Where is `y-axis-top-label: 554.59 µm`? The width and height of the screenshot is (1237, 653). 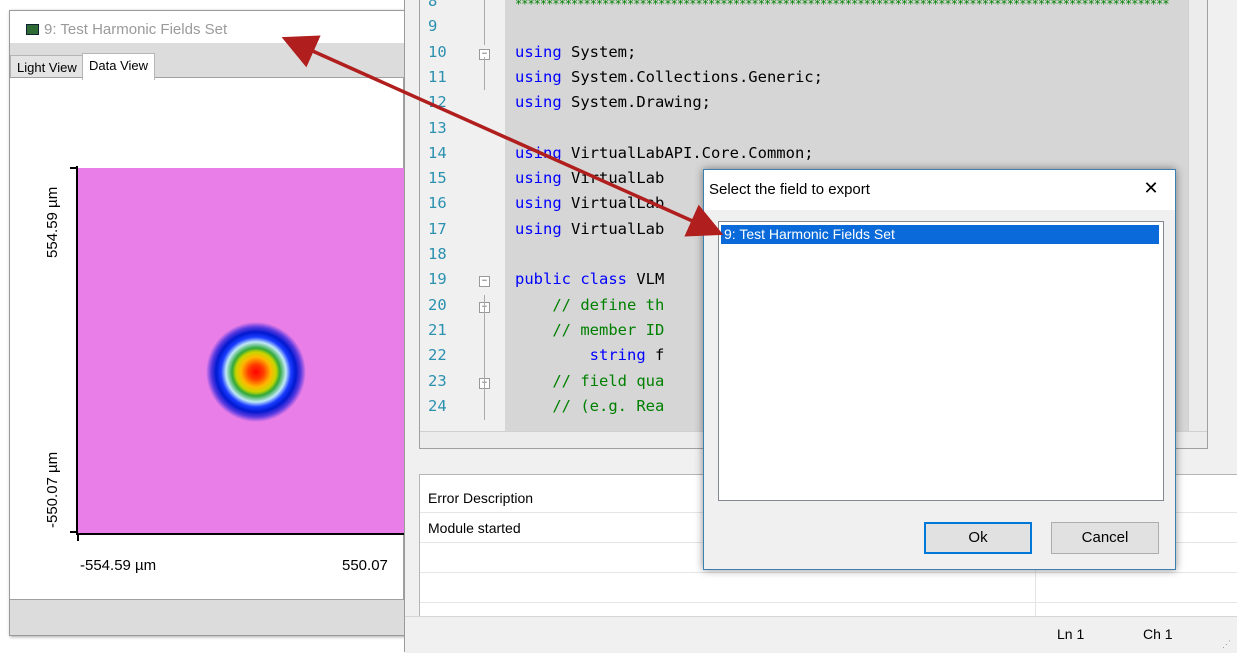 y-axis-top-label: 554.59 µm is located at coordinates (52, 222).